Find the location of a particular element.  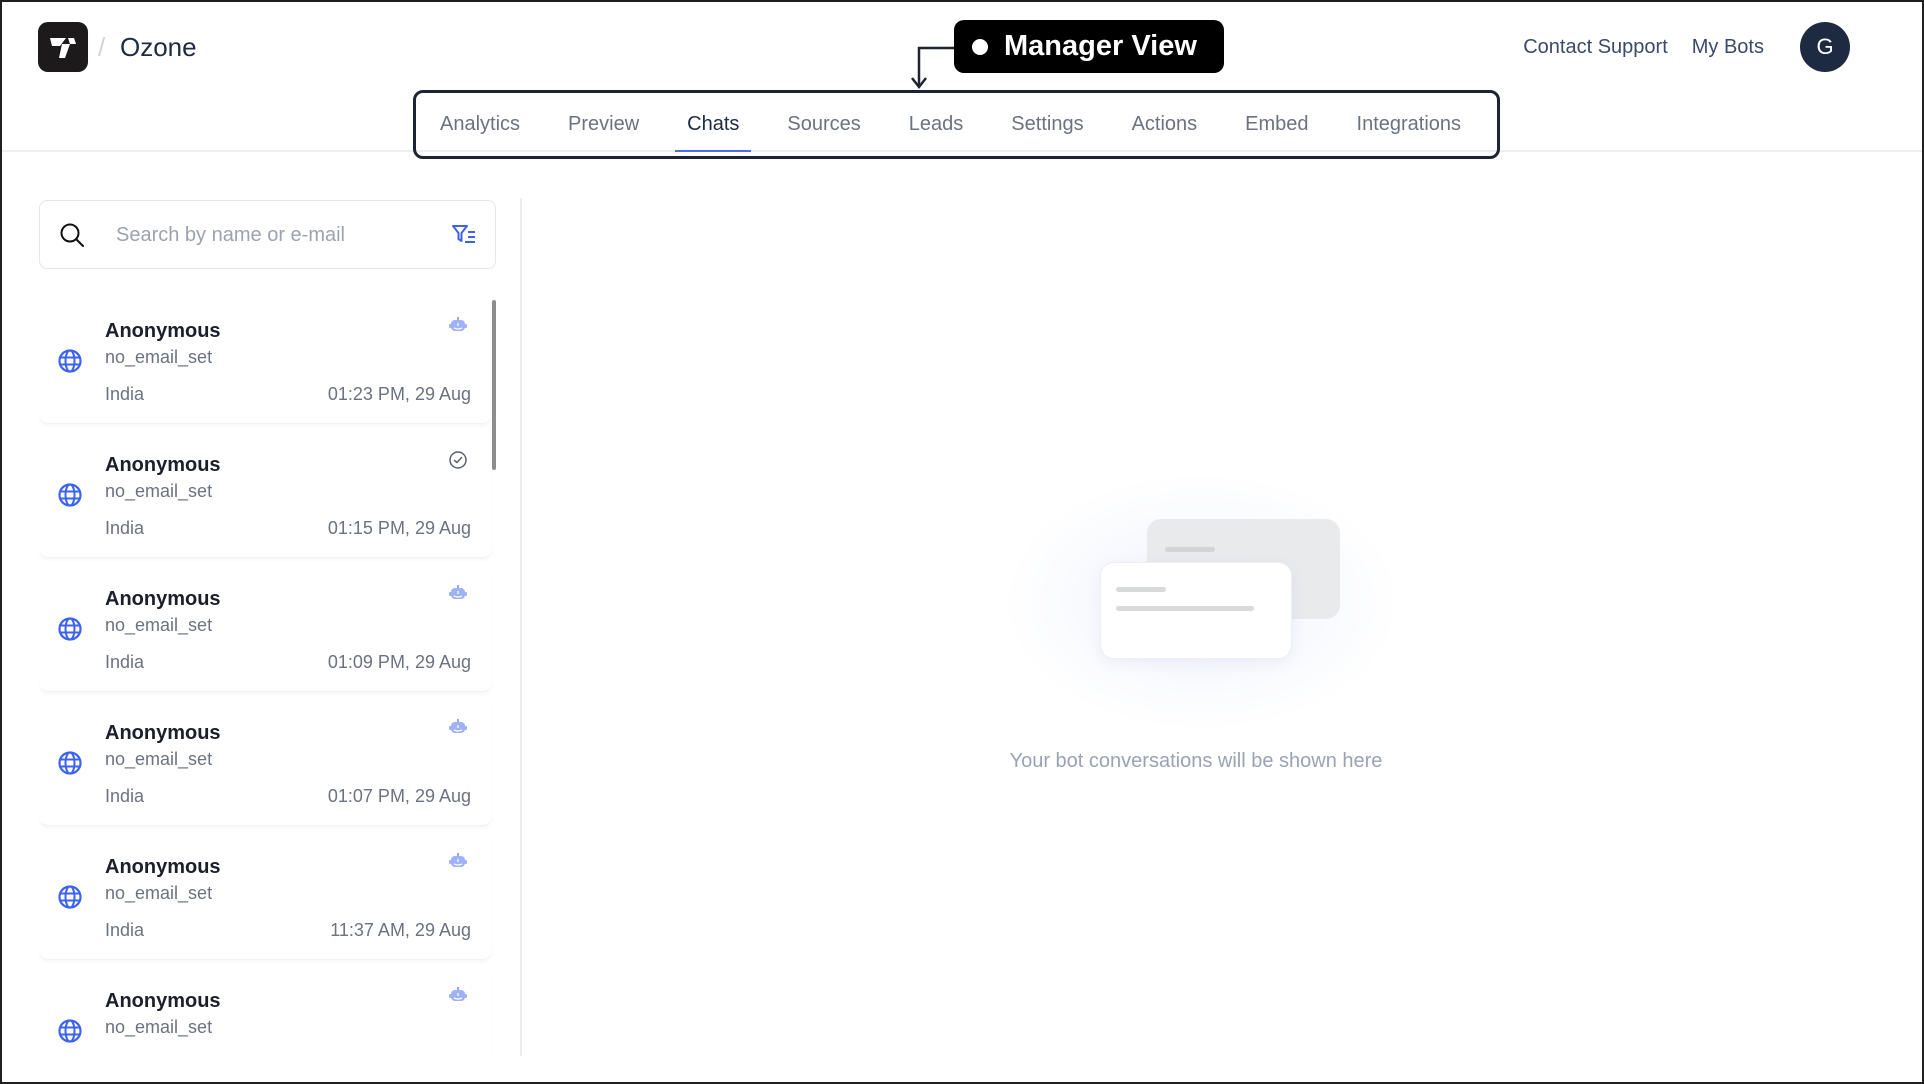

tab-chats: Chats is located at coordinates (713, 124).